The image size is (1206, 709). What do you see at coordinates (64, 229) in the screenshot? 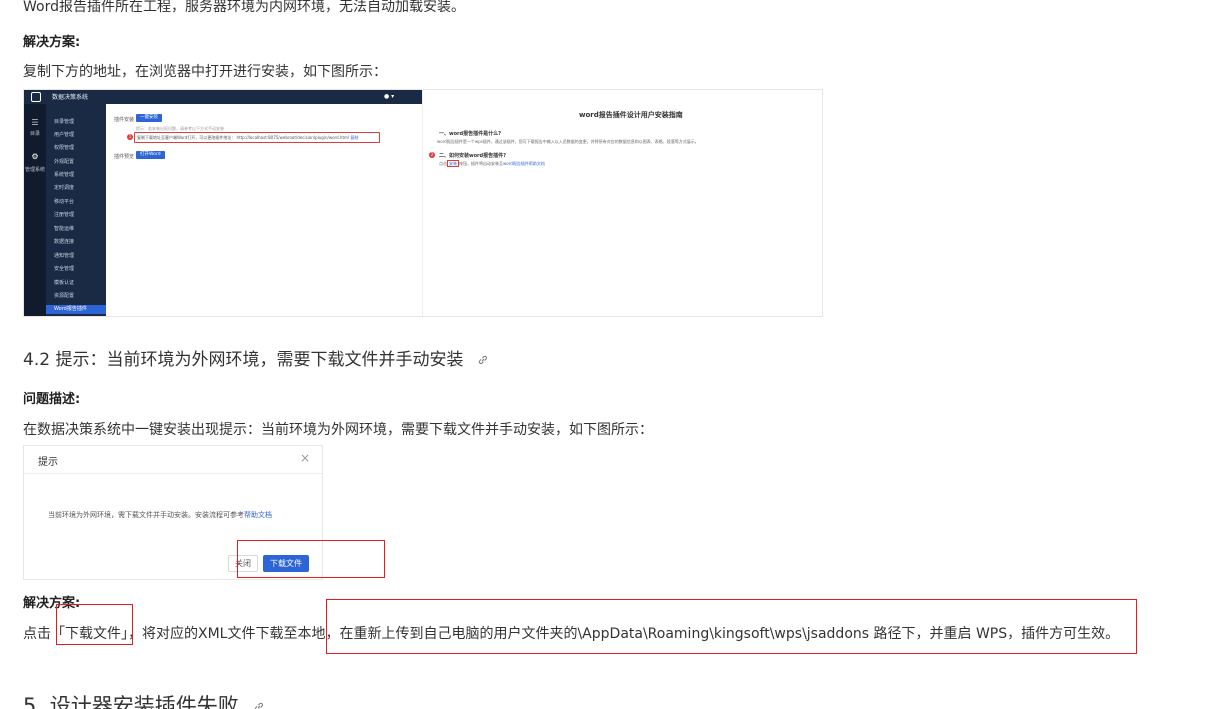
I see `sidebar-item: 智能运维` at bounding box center [64, 229].